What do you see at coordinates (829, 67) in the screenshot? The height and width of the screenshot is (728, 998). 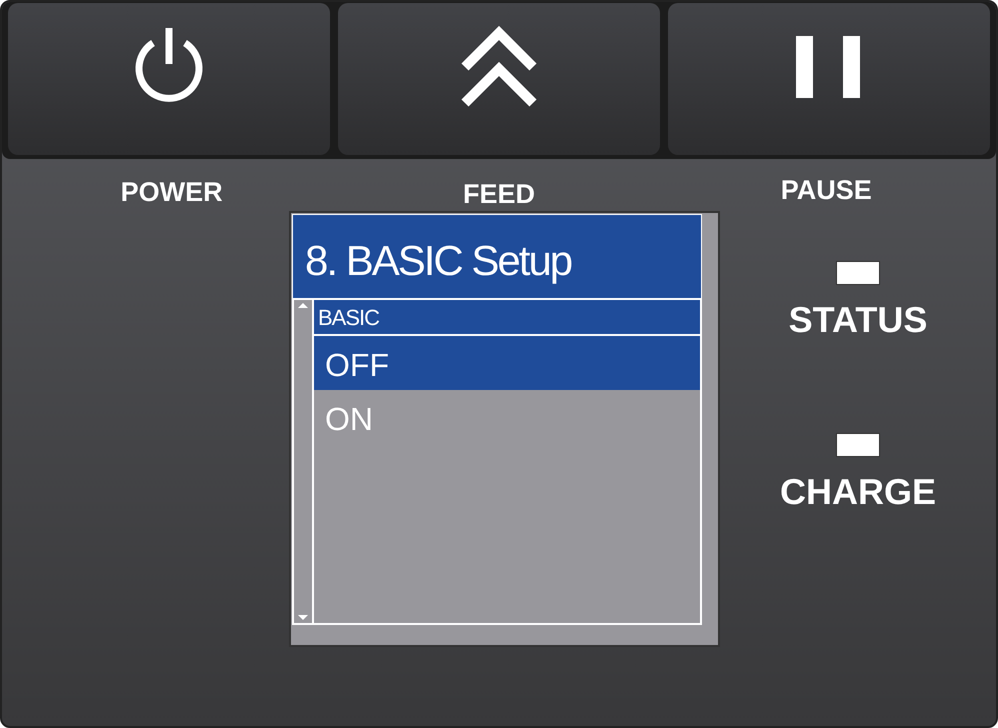 I see `pause-icon` at bounding box center [829, 67].